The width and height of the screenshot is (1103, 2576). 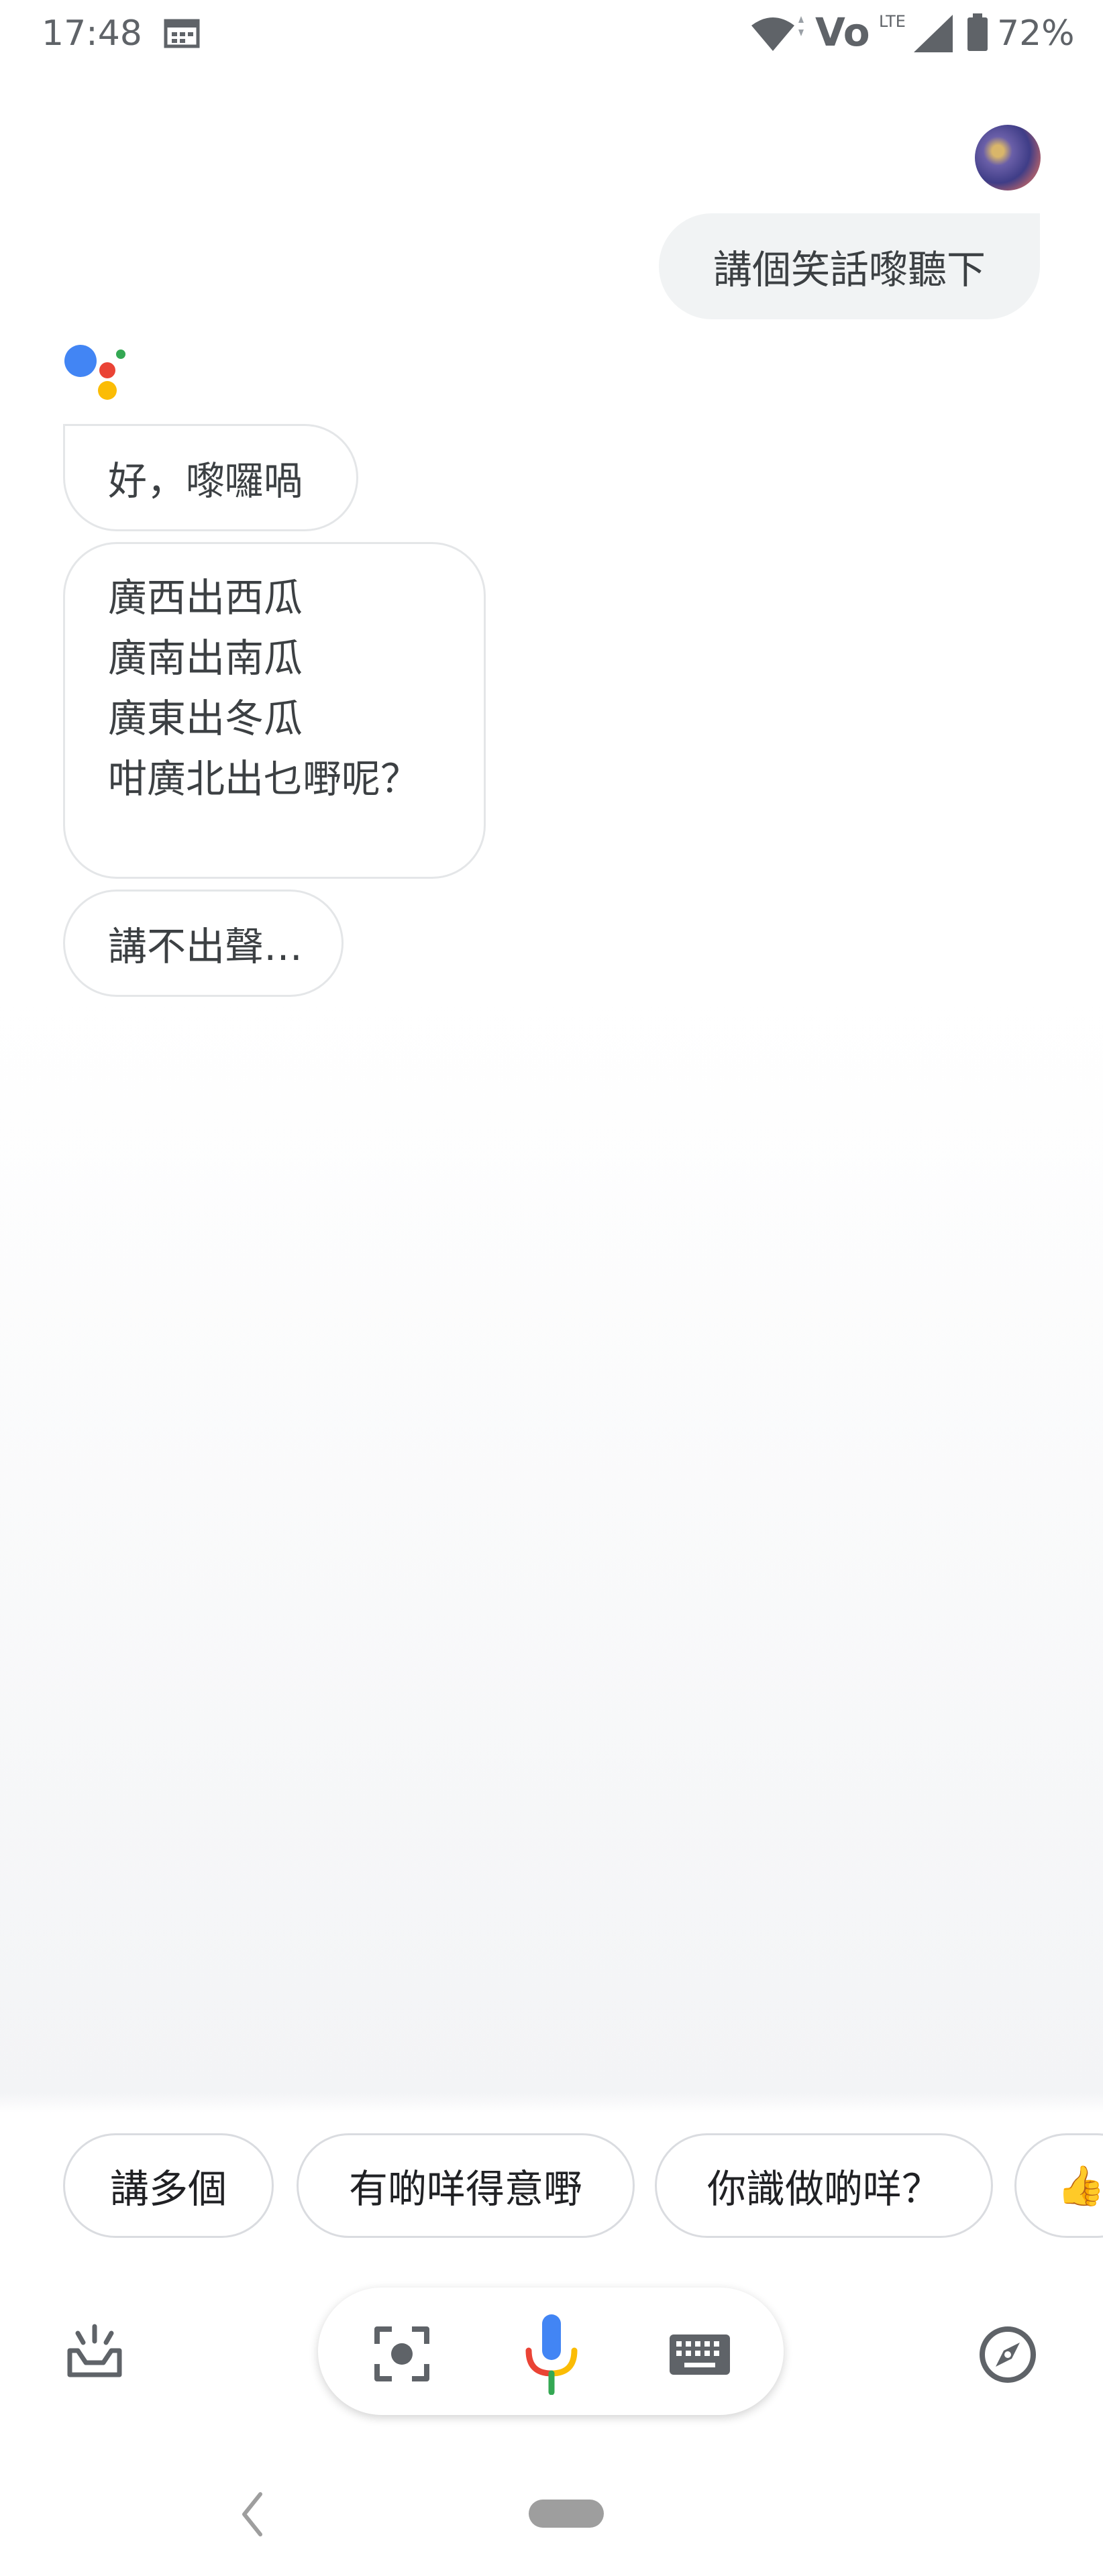 What do you see at coordinates (253, 2514) in the screenshot?
I see `back-icon` at bounding box center [253, 2514].